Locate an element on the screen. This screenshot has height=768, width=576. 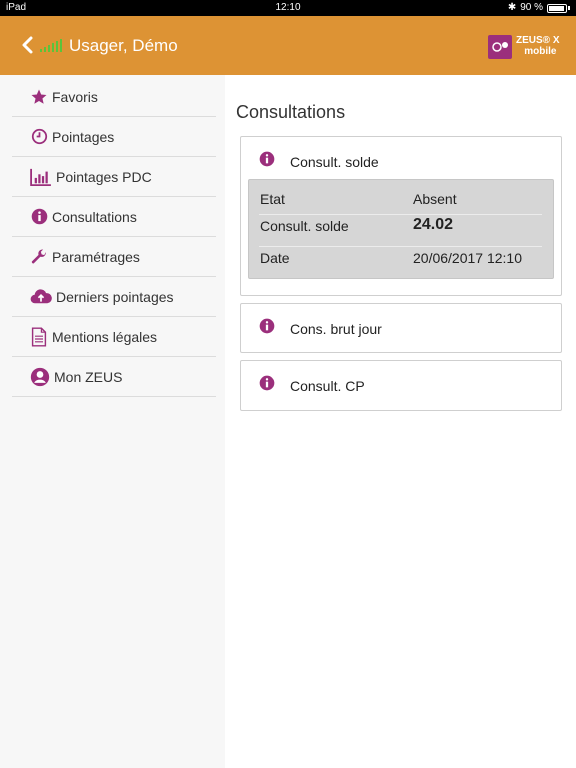
sidebar-item-label: Consultations is located at coordinates (94, 216).